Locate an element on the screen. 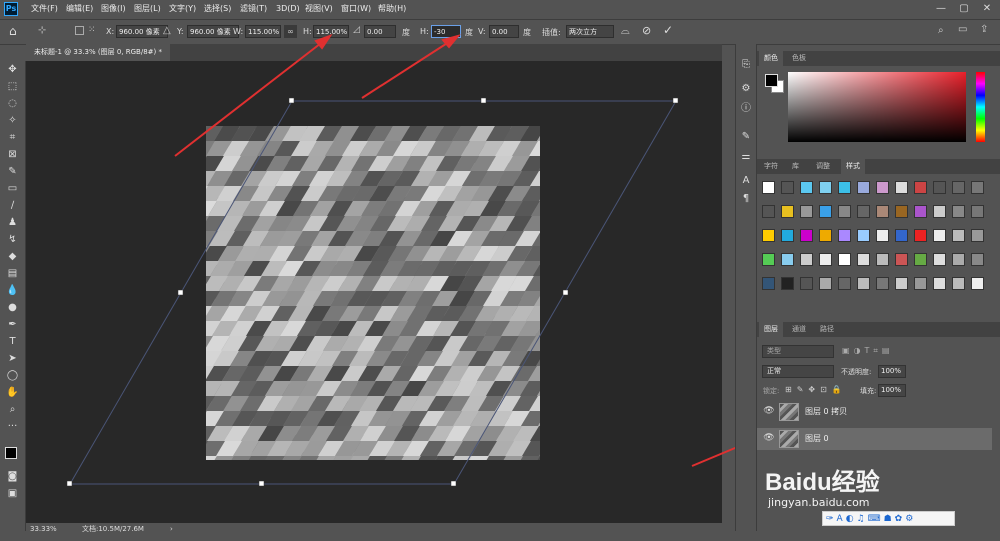  delta-icon: △ is located at coordinates (167, 30).